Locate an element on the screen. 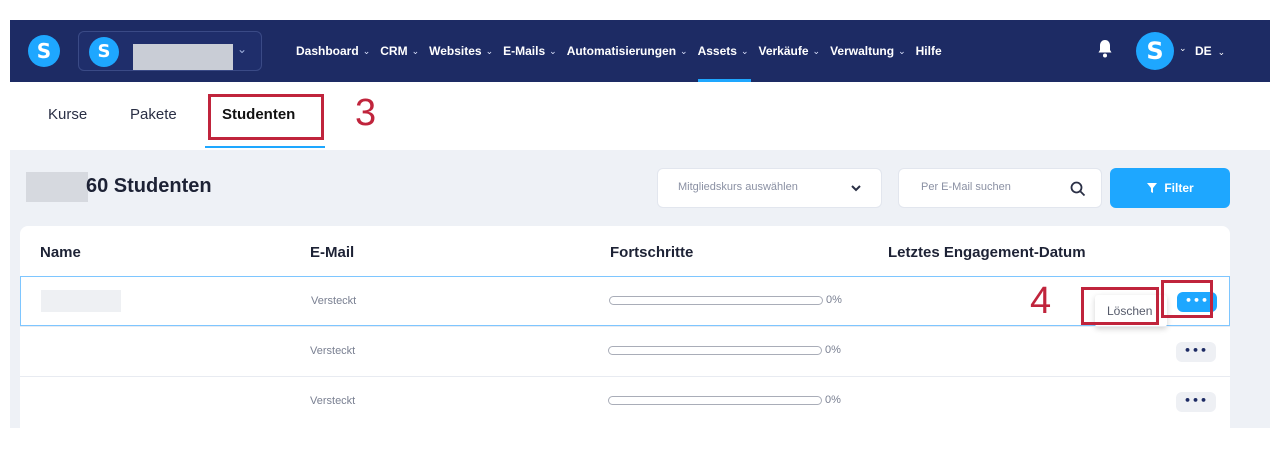 The image size is (1280, 458). tab-kurse: Kurse is located at coordinates (67, 114).